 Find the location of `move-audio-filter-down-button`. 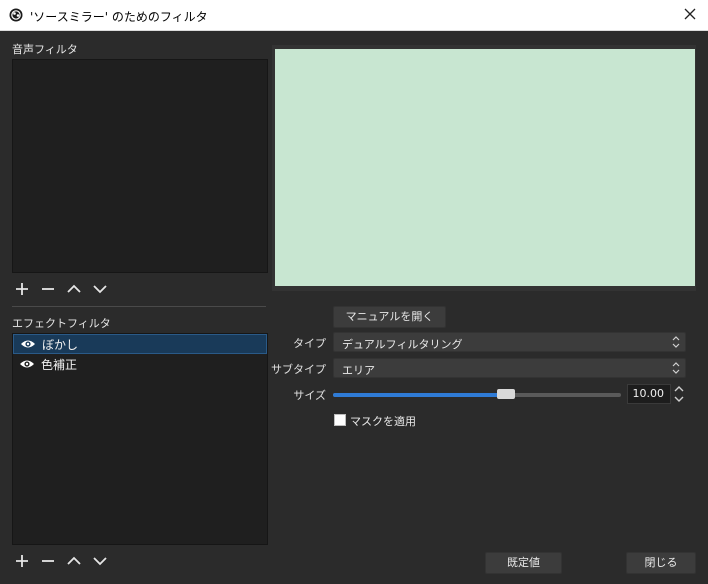

move-audio-filter-down-button is located at coordinates (100, 289).